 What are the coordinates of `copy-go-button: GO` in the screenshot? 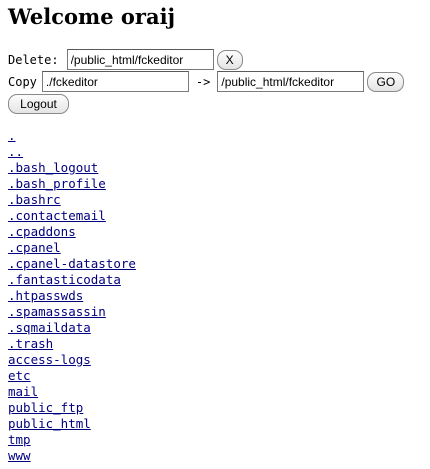 It's located at (386, 81).